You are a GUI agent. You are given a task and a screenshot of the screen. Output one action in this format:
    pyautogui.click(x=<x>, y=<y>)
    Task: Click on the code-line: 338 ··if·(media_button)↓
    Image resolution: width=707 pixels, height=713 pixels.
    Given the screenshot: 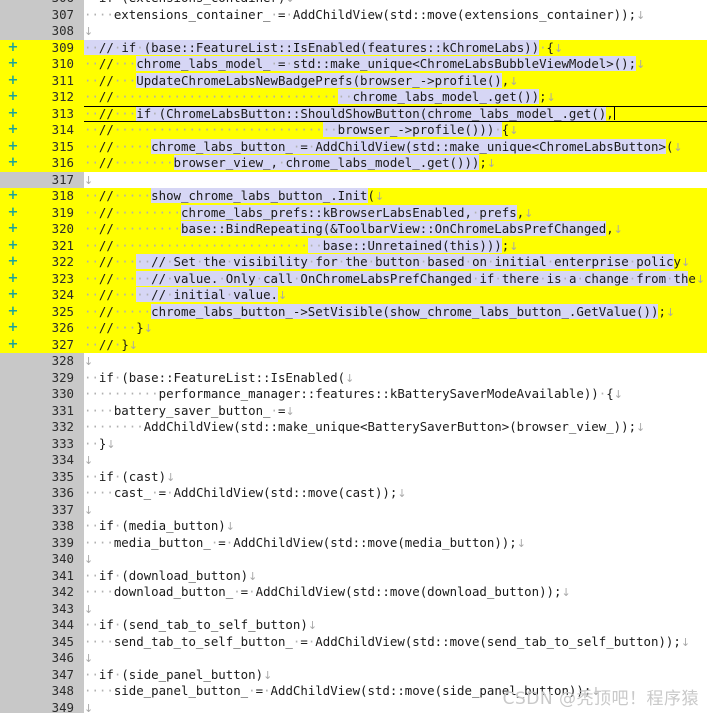 What is the action you would take?
    pyautogui.click(x=353, y=526)
    